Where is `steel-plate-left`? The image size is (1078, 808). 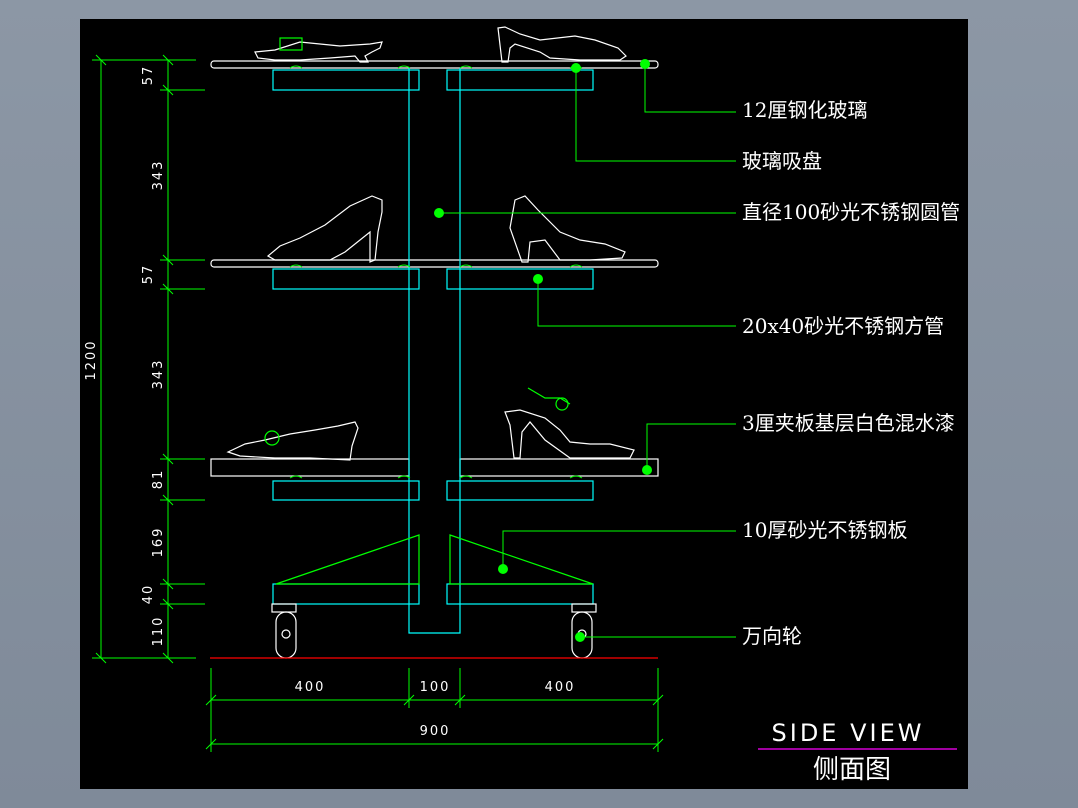 steel-plate-left is located at coordinates (347, 559).